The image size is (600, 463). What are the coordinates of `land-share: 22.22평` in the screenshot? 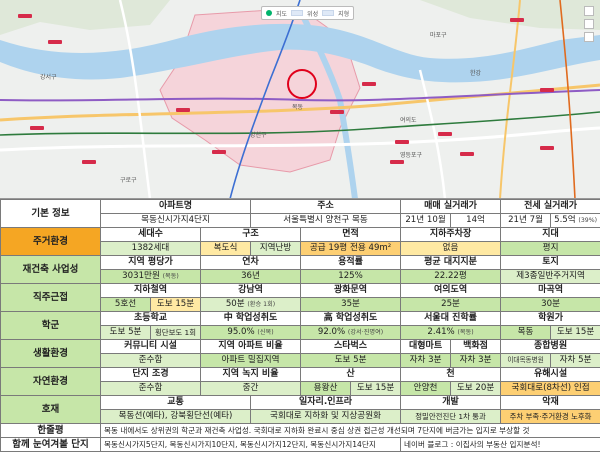 It's located at (451, 276).